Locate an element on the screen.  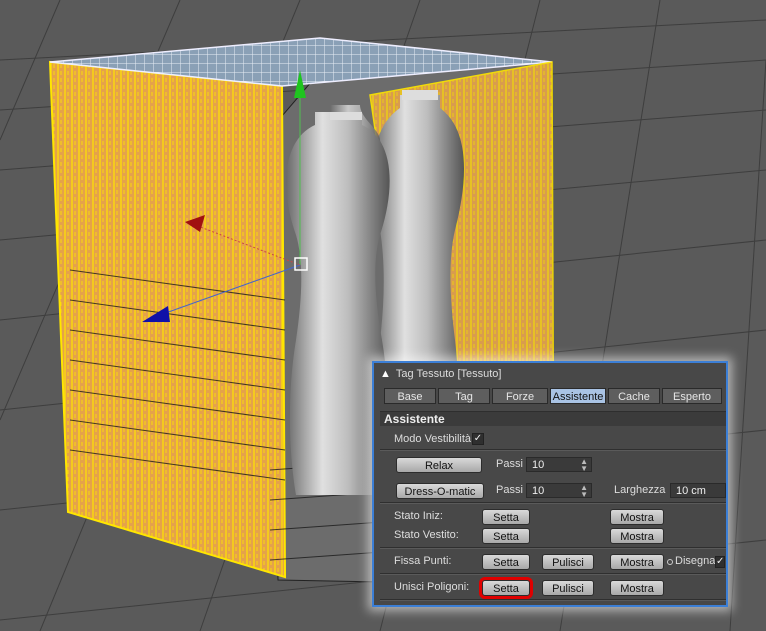
tab-forze: Forze is located at coordinates (520, 396).